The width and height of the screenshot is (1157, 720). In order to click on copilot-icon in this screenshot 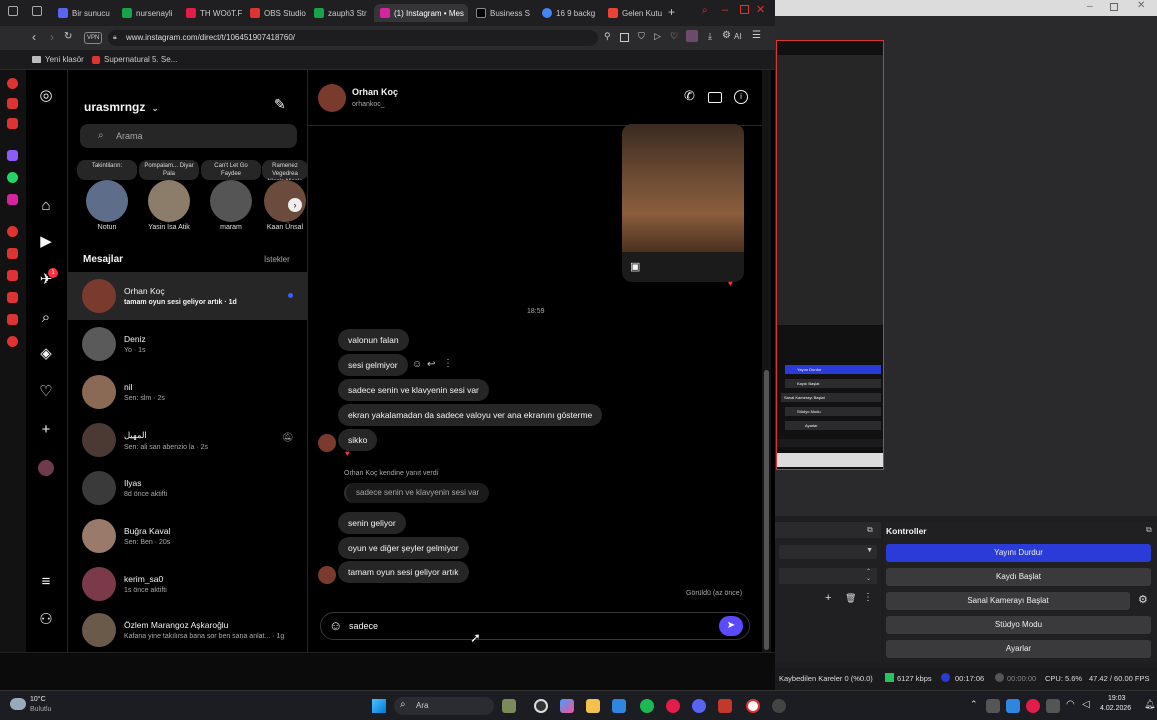, I will do `click(567, 706)`.